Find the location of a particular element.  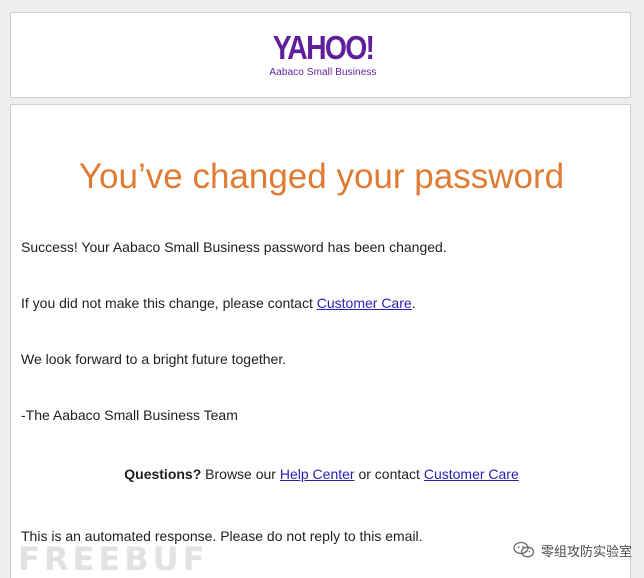

questions-customer-care-link: Customer Care is located at coordinates (471, 474).